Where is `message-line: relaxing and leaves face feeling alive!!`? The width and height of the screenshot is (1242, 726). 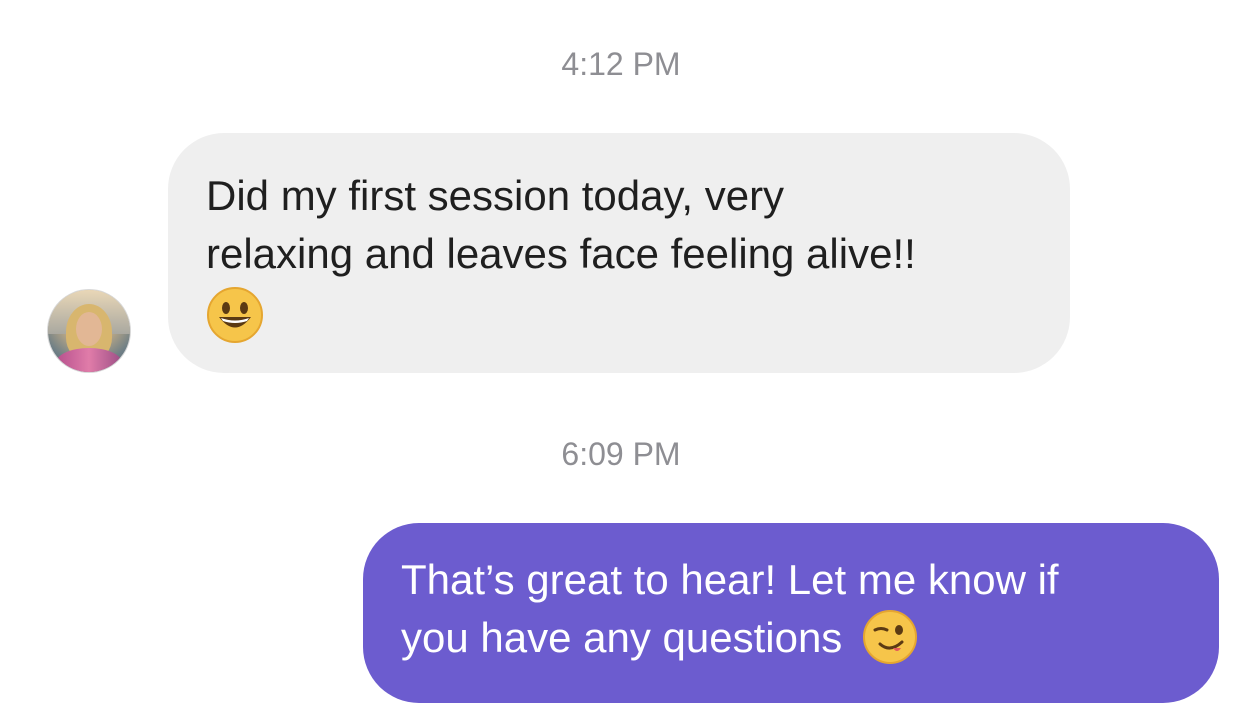 message-line: relaxing and leaves face feeling alive!! is located at coordinates (561, 253).